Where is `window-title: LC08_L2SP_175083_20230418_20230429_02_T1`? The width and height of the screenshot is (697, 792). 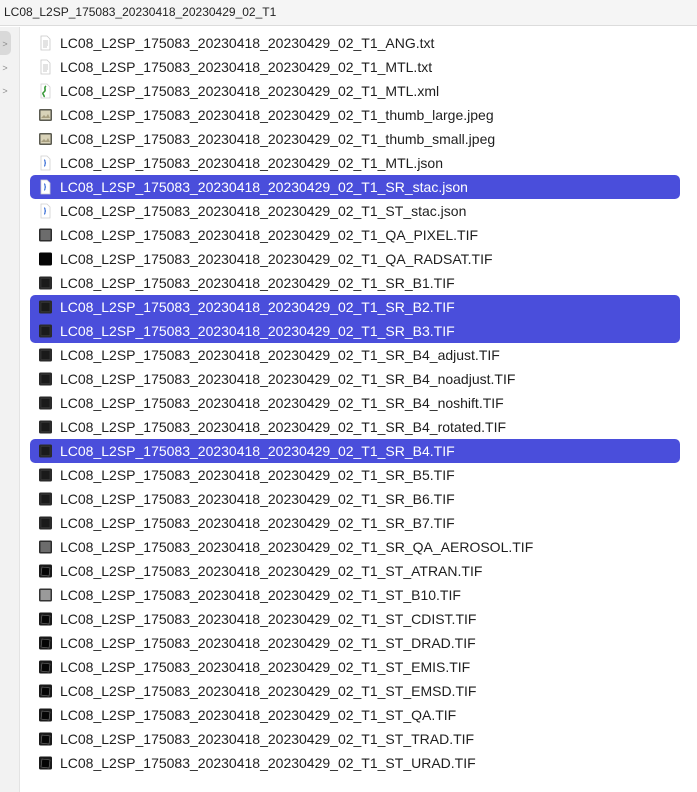
window-title: LC08_L2SP_175083_20230418_20230429_02_T1 is located at coordinates (140, 12).